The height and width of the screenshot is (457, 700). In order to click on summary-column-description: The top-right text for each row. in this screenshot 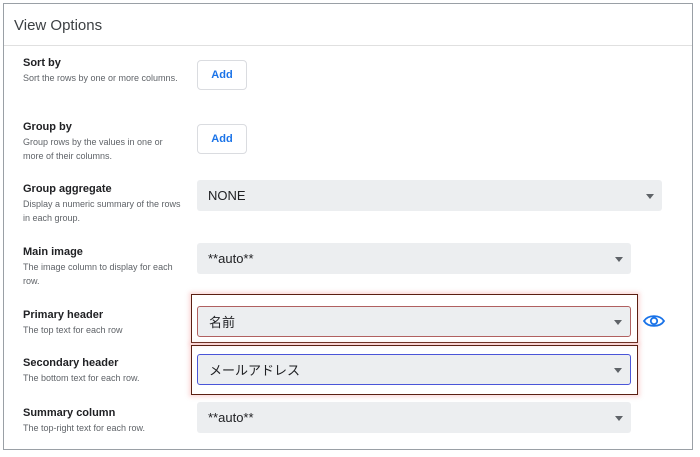, I will do `click(84, 428)`.